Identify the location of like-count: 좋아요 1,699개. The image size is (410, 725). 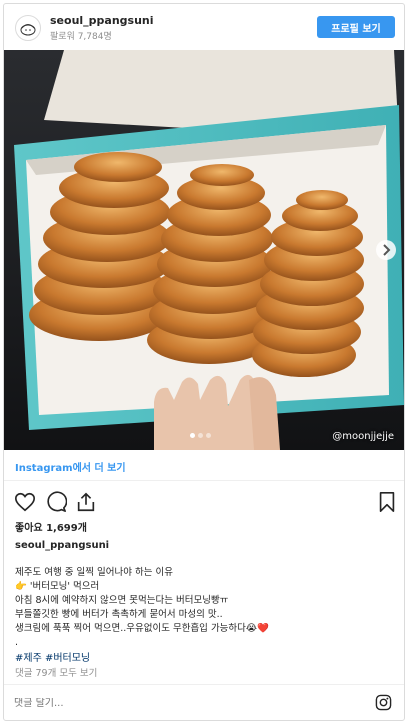
(51, 526).